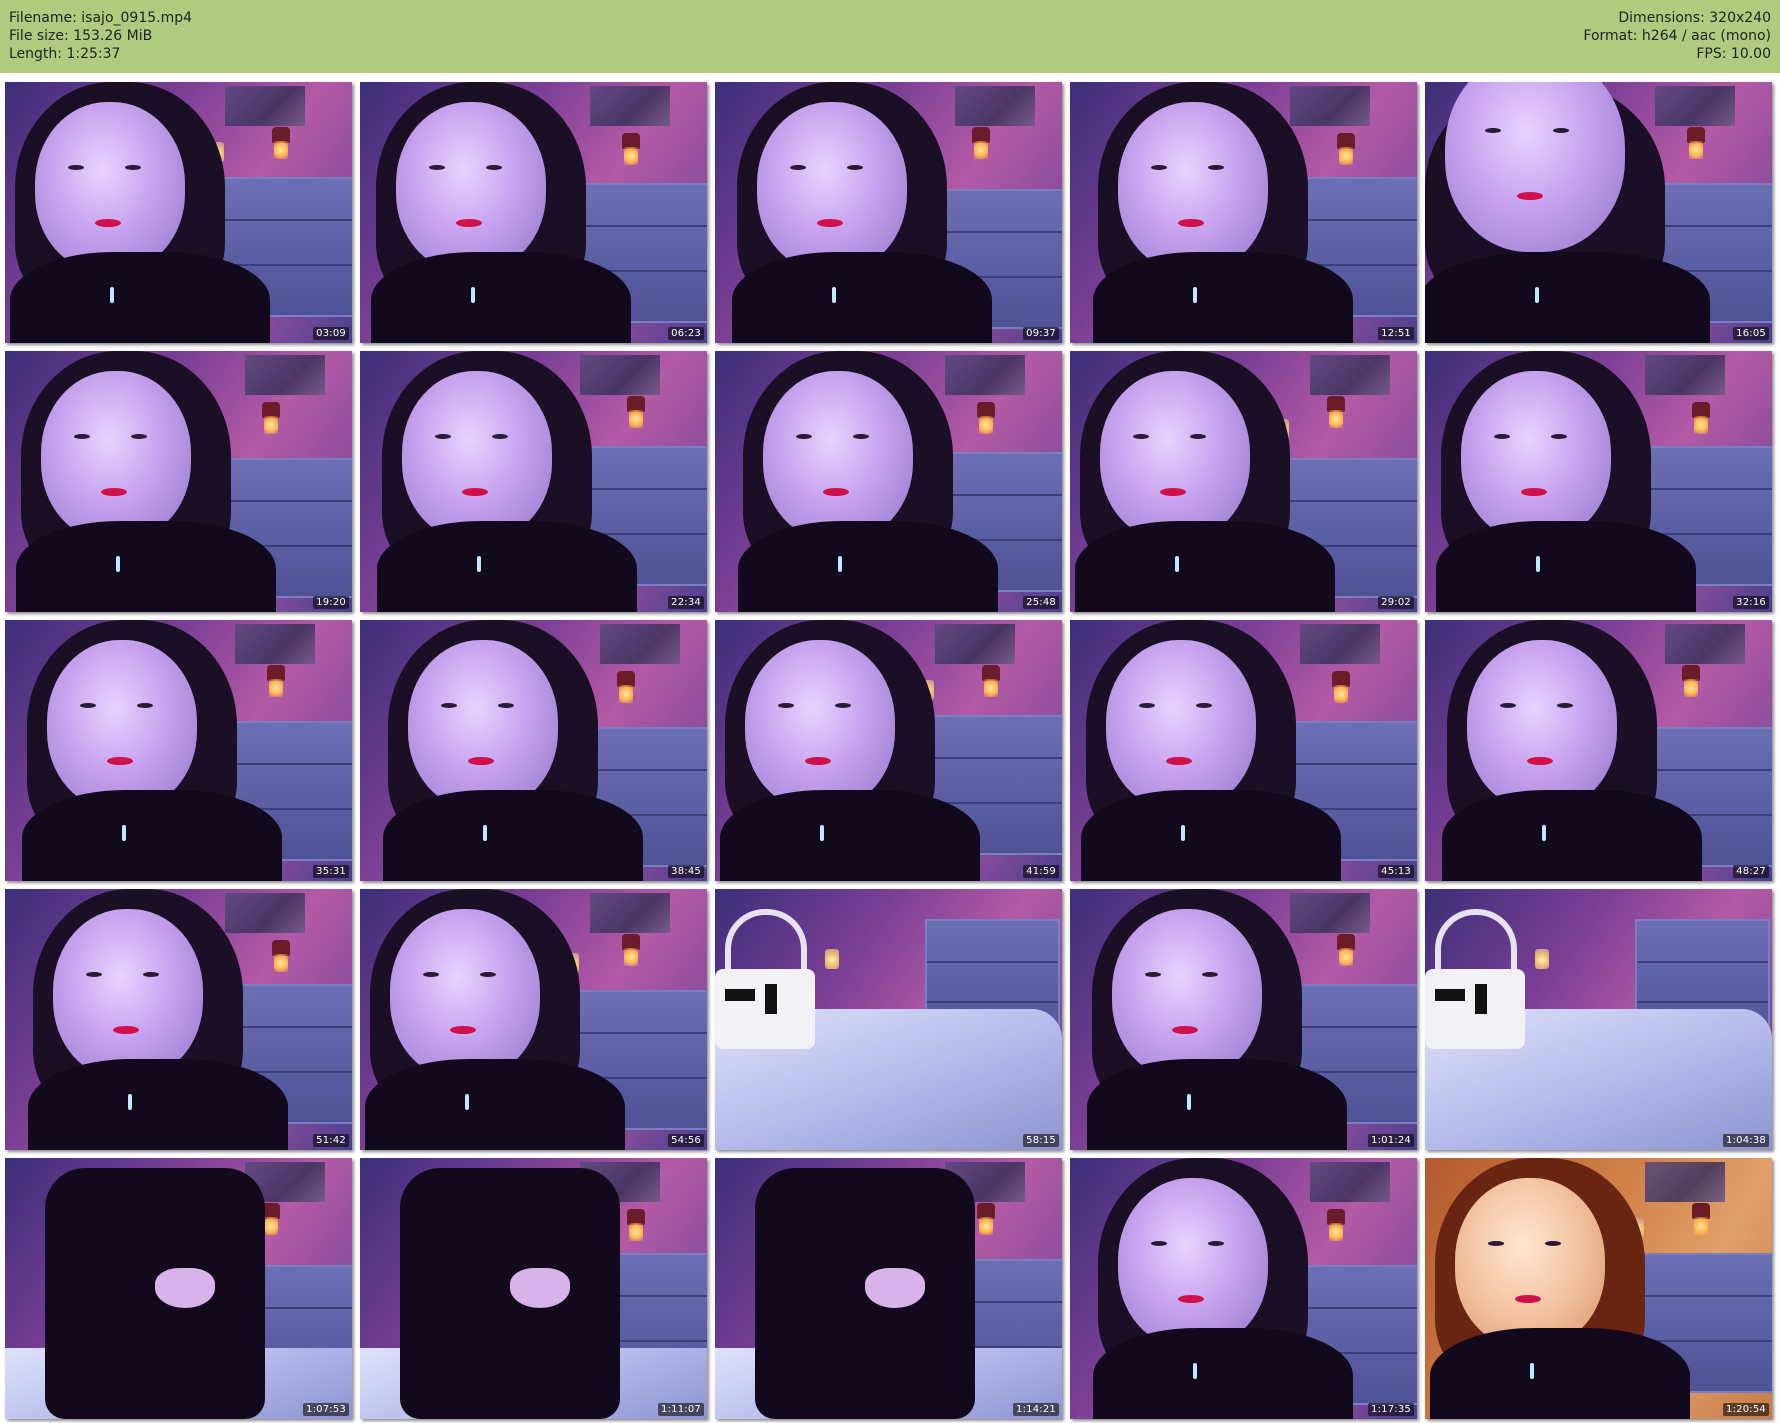 The image size is (1780, 1423). What do you see at coordinates (686, 871) in the screenshot?
I see `timestamp-label: 38:45` at bounding box center [686, 871].